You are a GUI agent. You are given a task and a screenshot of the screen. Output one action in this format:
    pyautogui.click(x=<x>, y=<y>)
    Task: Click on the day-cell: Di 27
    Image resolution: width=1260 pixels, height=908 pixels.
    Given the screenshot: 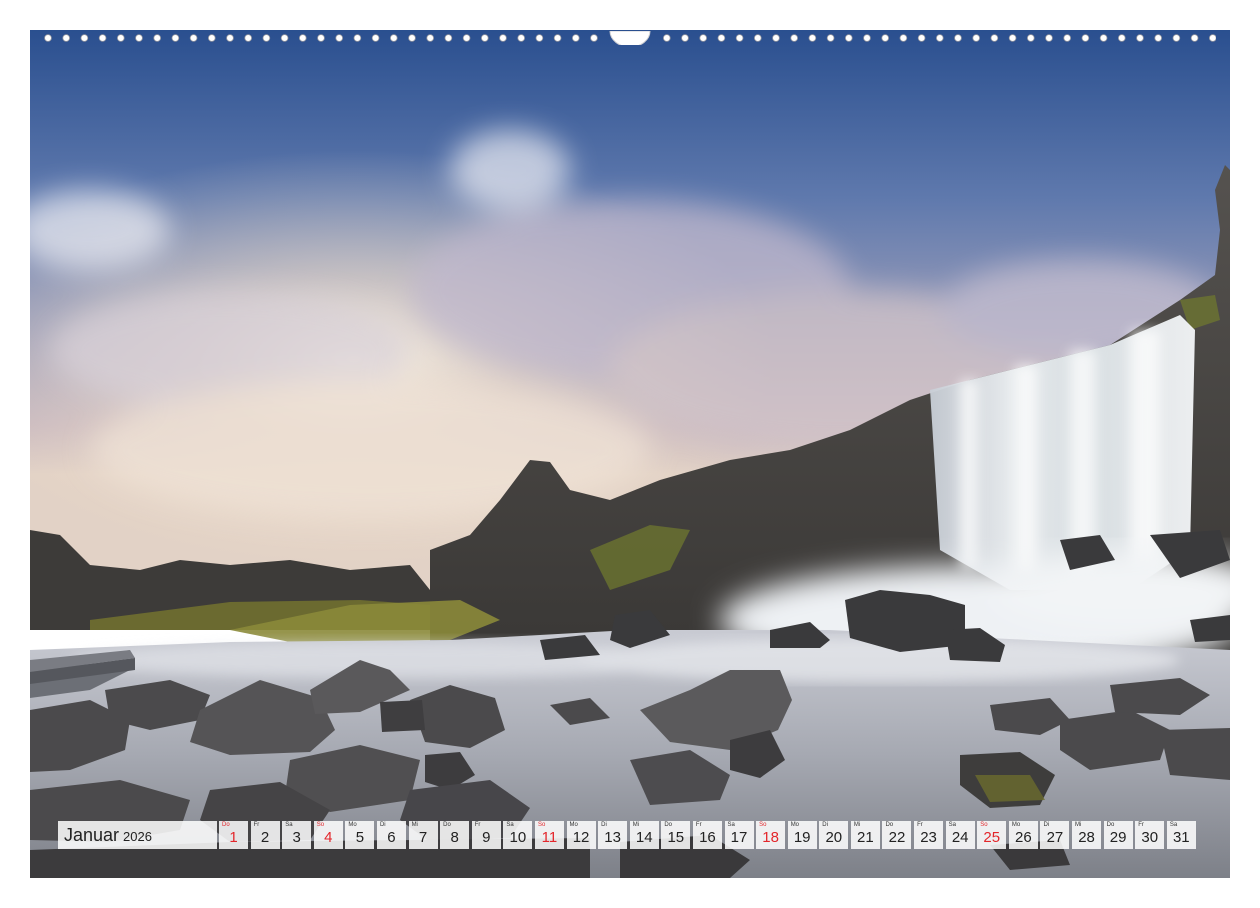 What is the action you would take?
    pyautogui.click(x=1055, y=835)
    